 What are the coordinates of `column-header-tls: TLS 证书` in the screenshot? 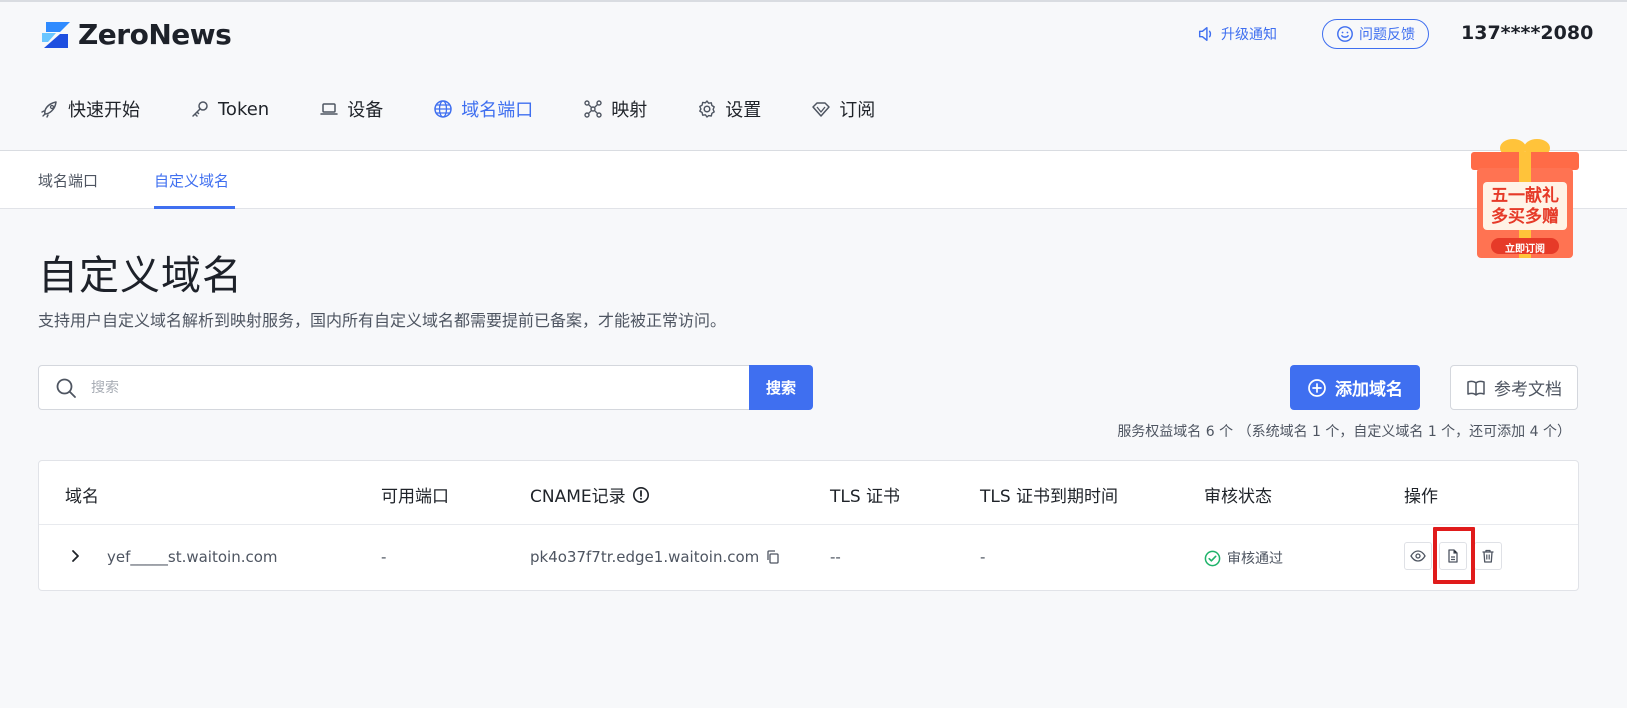 It's located at (865, 497).